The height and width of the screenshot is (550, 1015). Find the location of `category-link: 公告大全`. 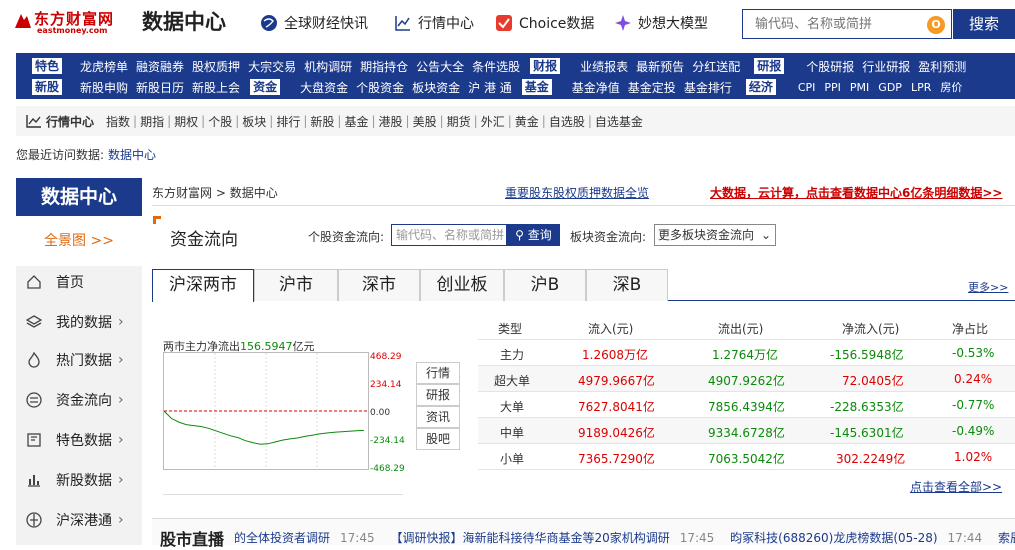

category-link: 公告大全 is located at coordinates (440, 66).